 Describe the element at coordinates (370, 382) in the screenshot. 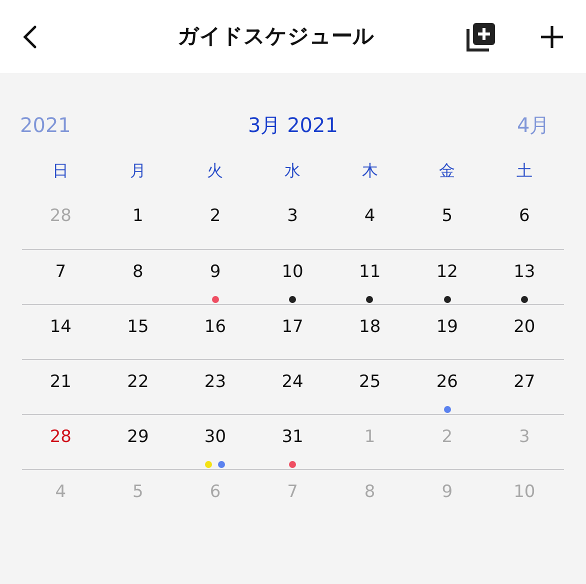

I see `day-number: 25` at that location.